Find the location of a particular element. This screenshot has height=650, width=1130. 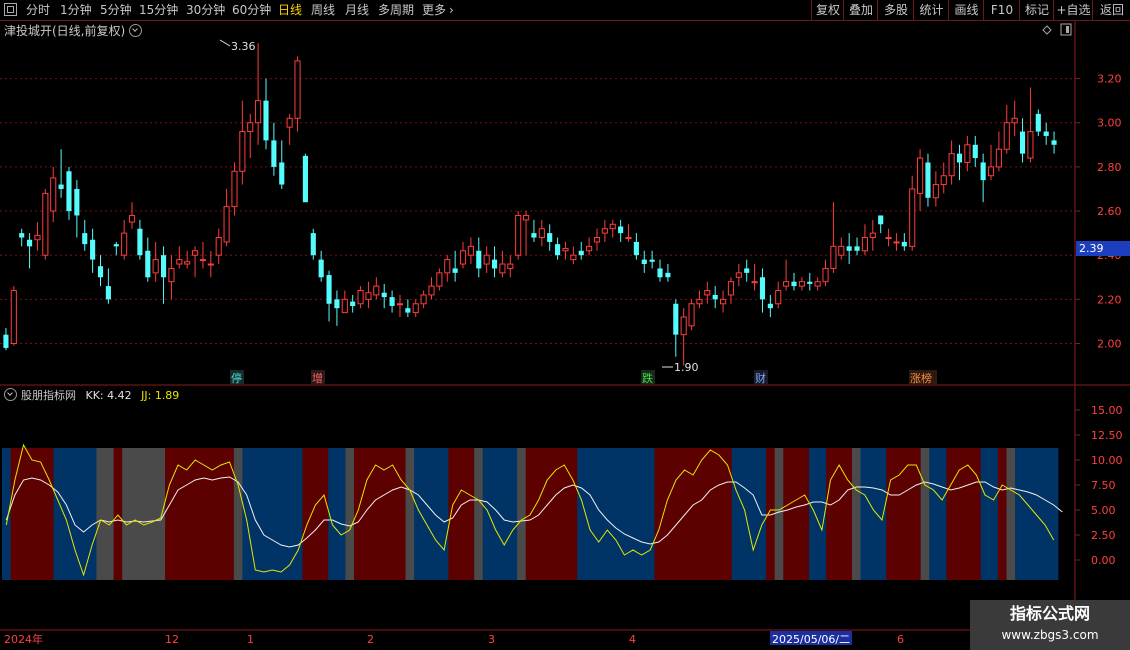

y-tick-label: 10.00 is located at coordinates (1107, 460).